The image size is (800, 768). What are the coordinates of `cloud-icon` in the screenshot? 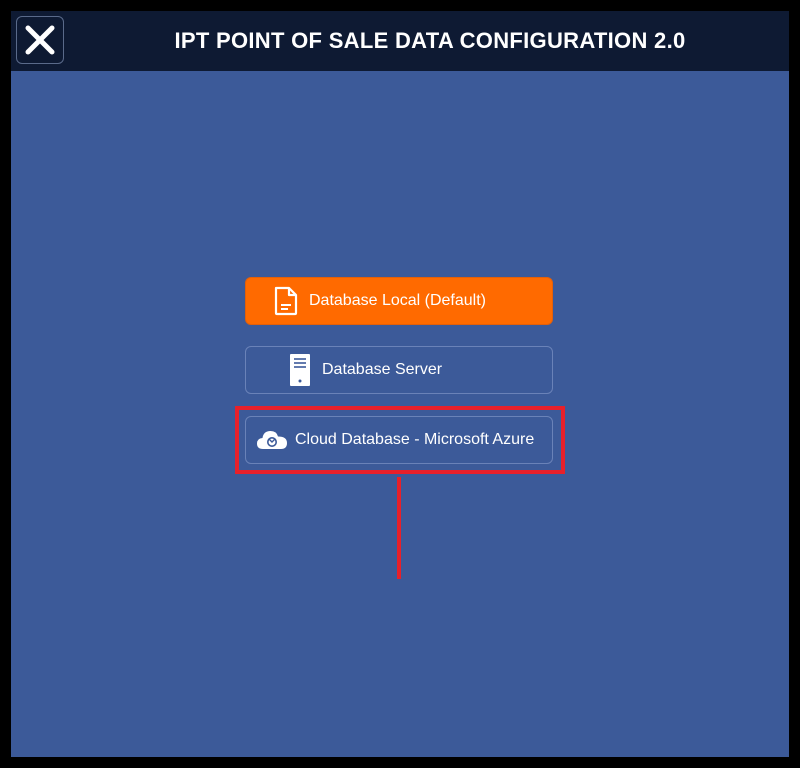 It's located at (272, 440).